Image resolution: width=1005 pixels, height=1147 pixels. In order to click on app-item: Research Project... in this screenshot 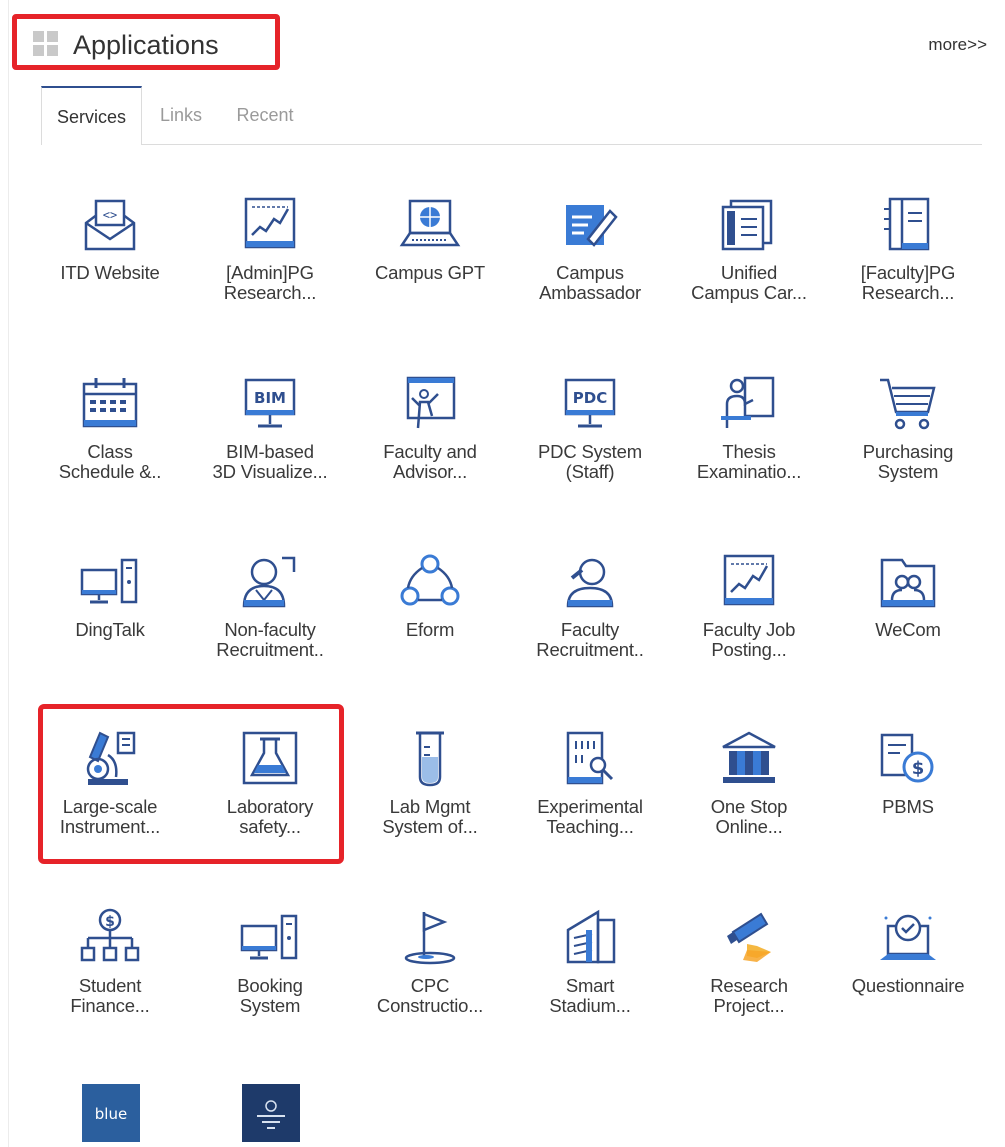, I will do `click(749, 961)`.